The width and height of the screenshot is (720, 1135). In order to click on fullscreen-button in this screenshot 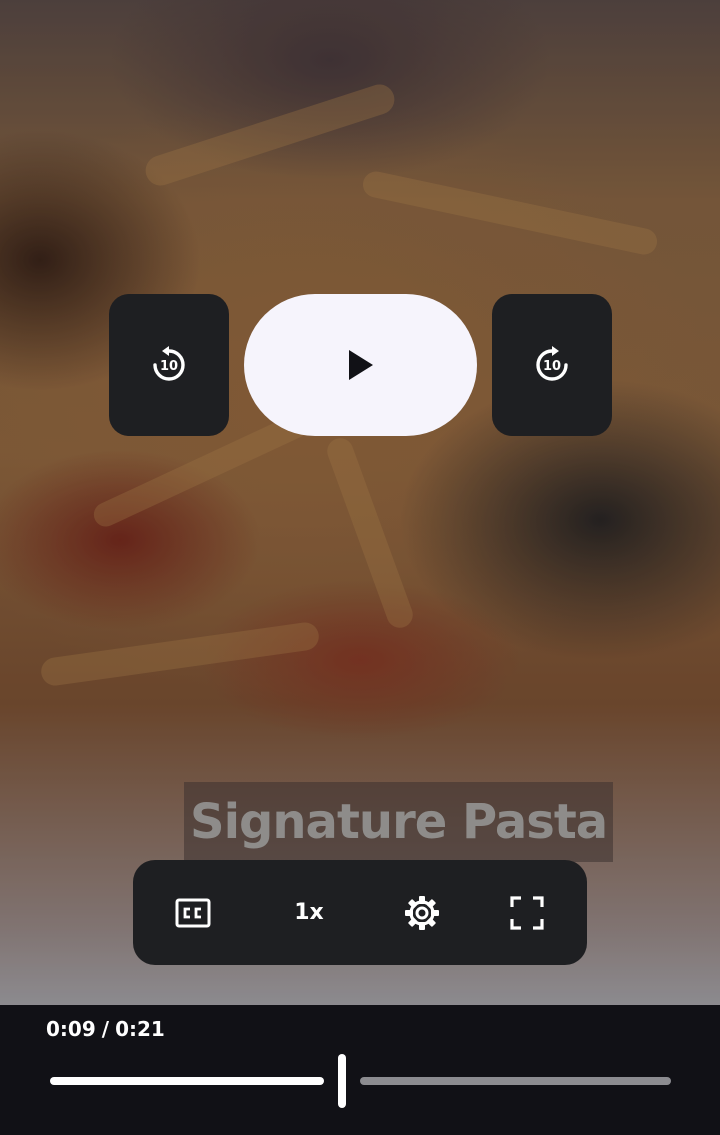, I will do `click(527, 912)`.